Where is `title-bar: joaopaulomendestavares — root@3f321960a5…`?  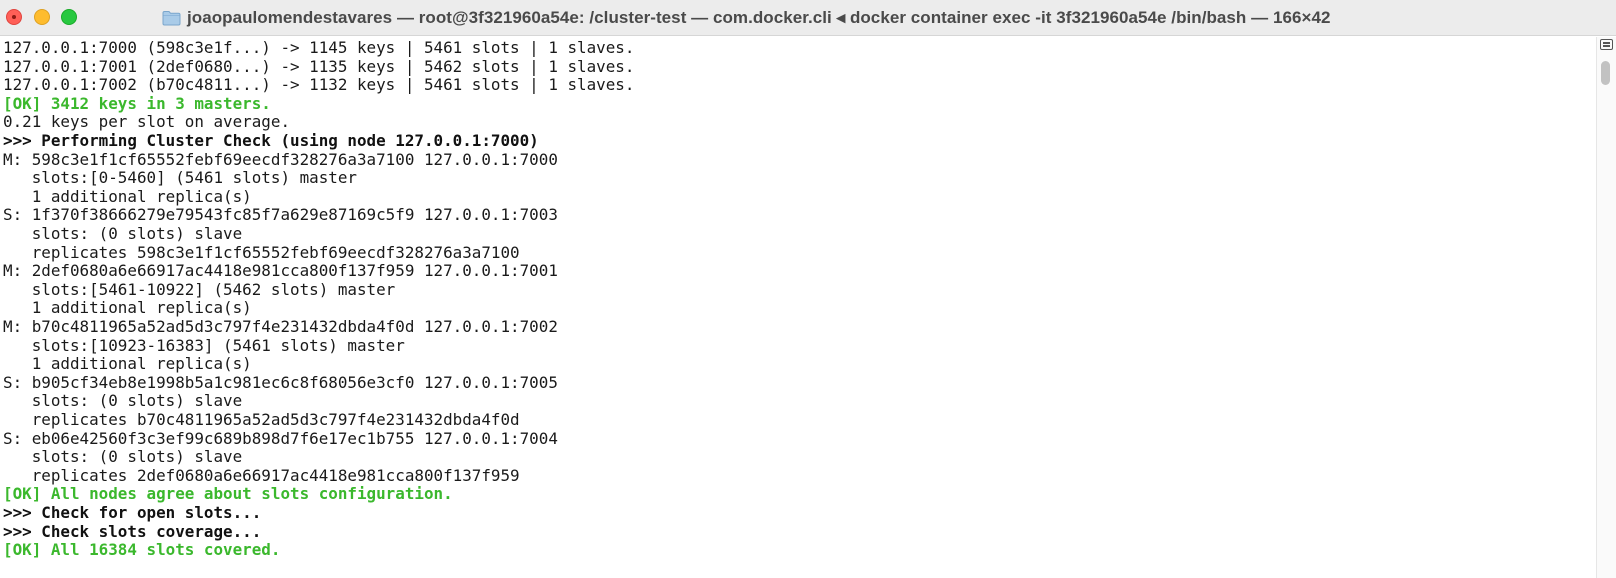
title-bar: joaopaulomendestavares — root@3f321960a5… is located at coordinates (808, 18).